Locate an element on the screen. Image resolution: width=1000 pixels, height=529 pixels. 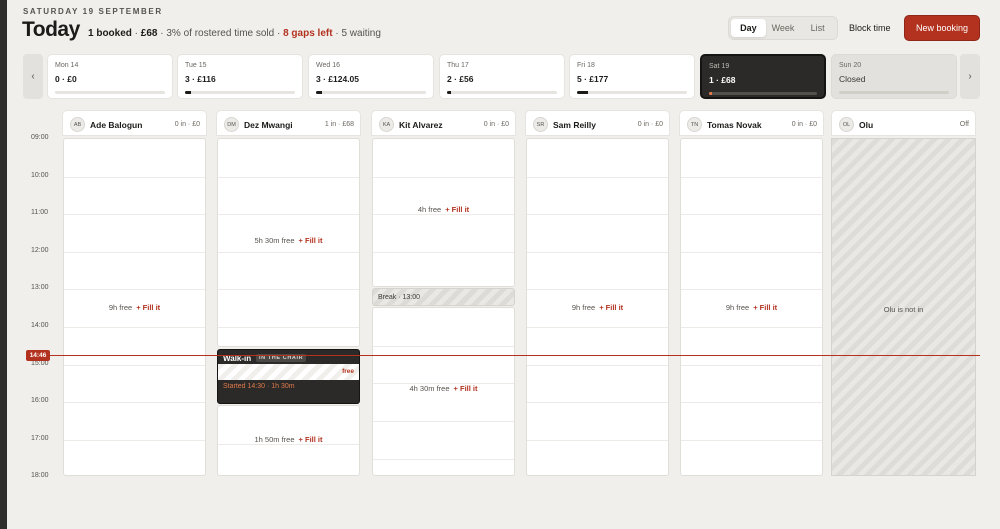
time-label: 18:00 is located at coordinates (40, 476).